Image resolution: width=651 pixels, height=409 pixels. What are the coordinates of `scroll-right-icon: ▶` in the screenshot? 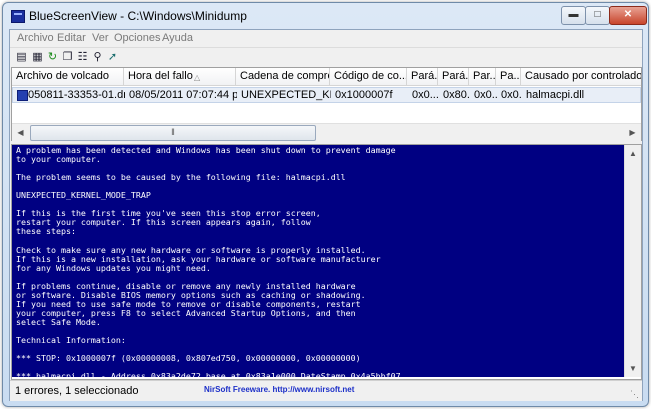 It's located at (632, 132).